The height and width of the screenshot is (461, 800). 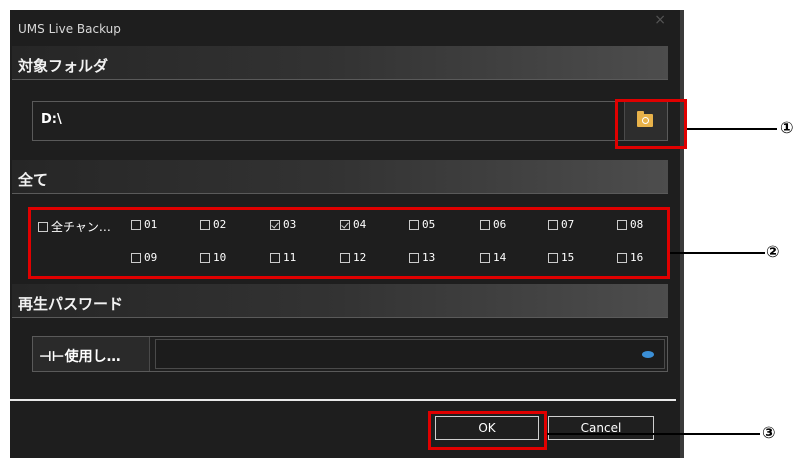 What do you see at coordinates (773, 251) in the screenshot?
I see `callout-2: ②` at bounding box center [773, 251].